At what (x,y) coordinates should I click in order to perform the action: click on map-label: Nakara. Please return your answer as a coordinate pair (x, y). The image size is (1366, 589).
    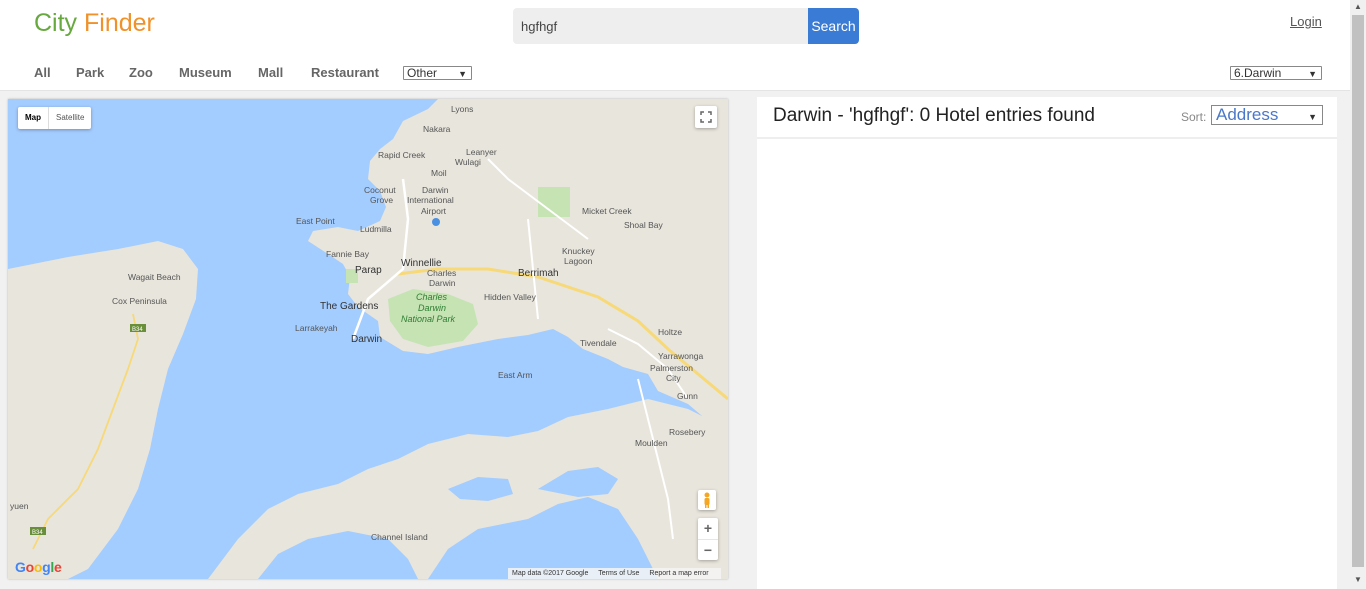
    Looking at the image, I should click on (437, 129).